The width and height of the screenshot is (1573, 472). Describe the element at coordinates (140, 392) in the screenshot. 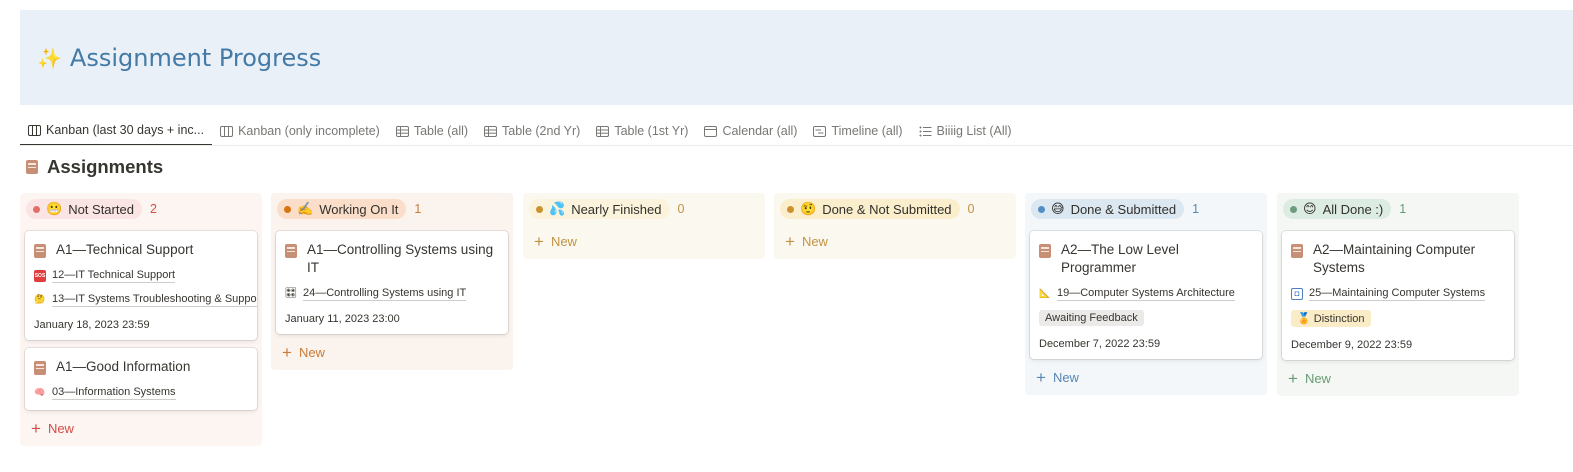

I see `relation-unit: 🧠 03—Information Systems` at that location.